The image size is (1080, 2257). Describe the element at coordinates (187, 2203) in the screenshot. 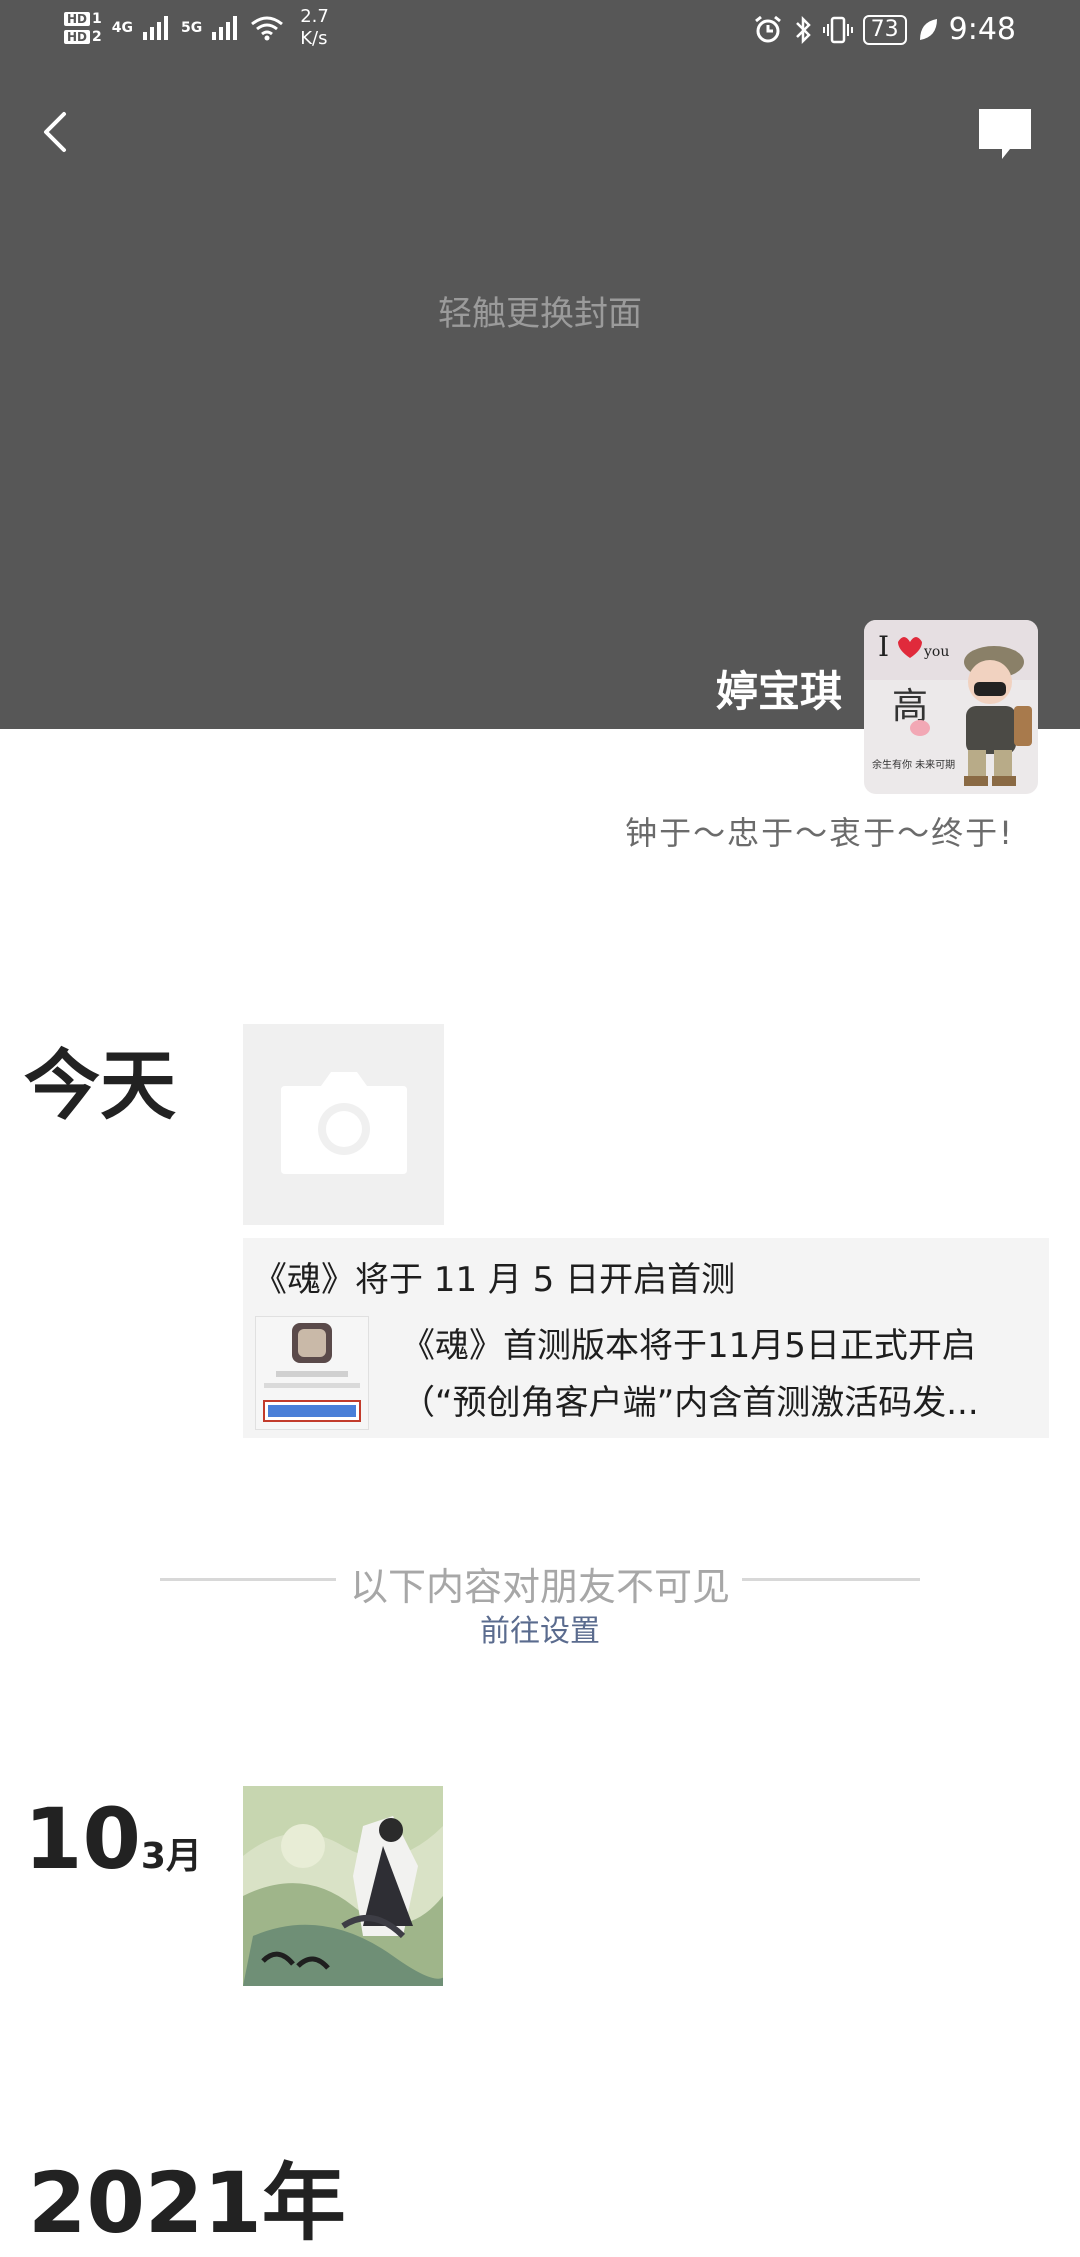

I see `year-label: 2021年` at that location.